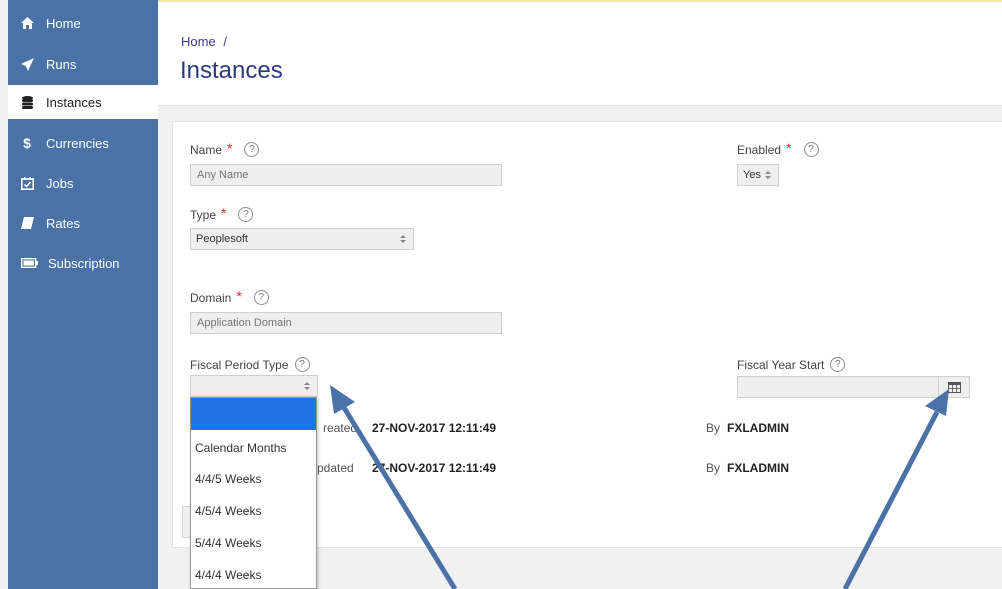 The height and width of the screenshot is (589, 1002). What do you see at coordinates (27, 183) in the screenshot?
I see `calendar-check-icon` at bounding box center [27, 183].